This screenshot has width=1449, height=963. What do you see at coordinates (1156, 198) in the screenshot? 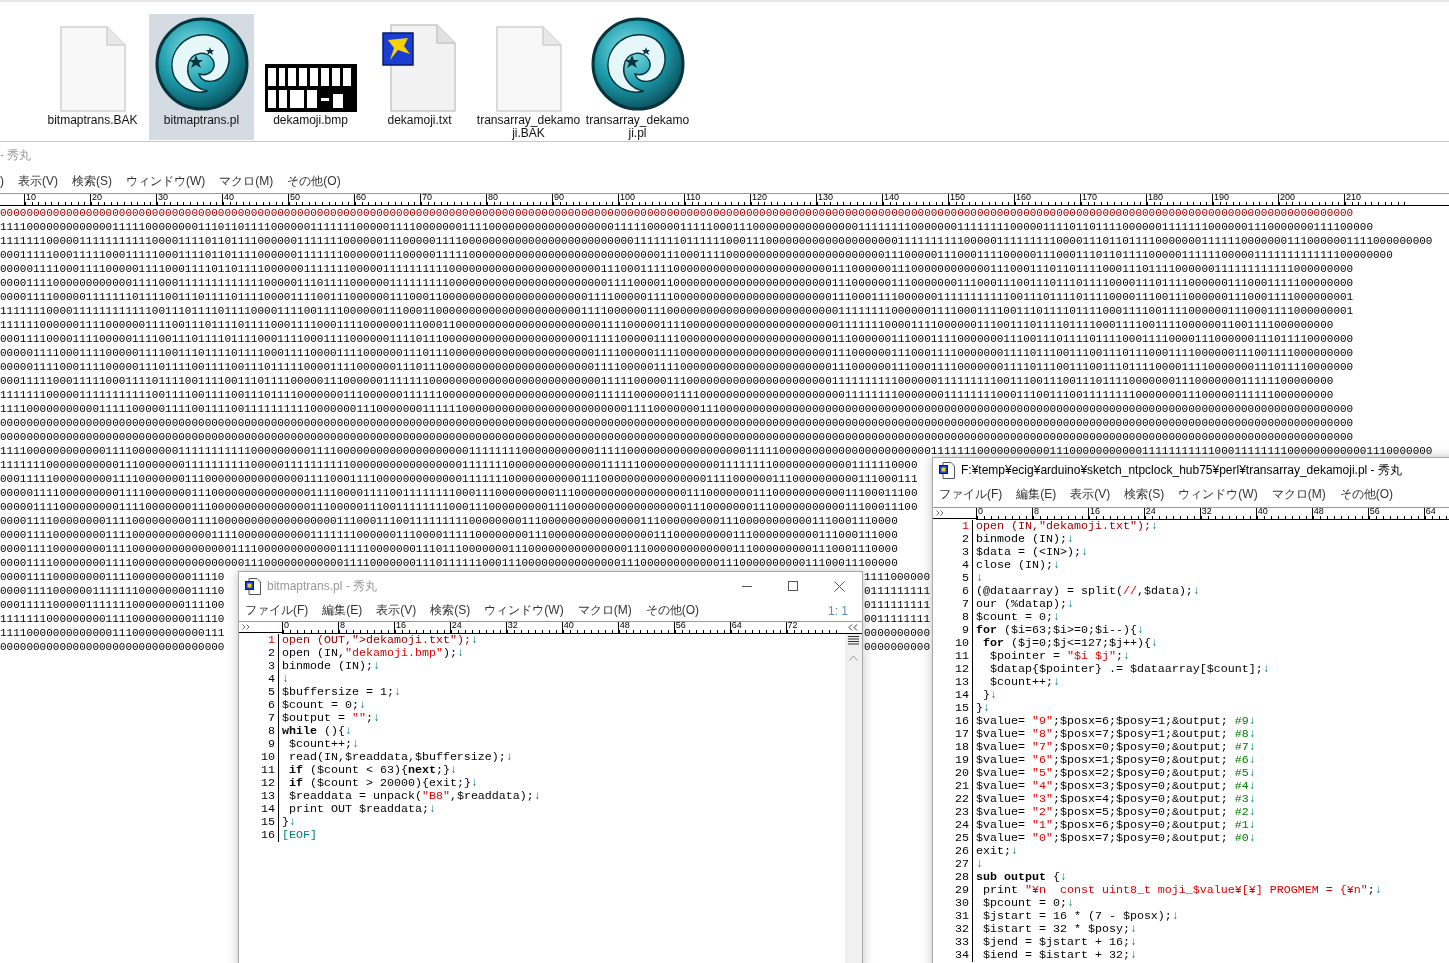
I see `ruler-number: 180` at bounding box center [1156, 198].